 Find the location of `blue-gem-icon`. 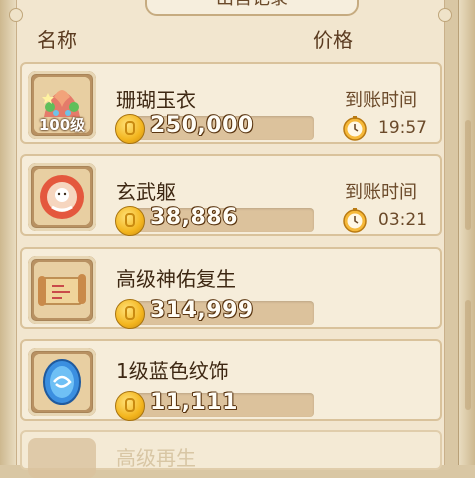

blue-gem-icon is located at coordinates (62, 382).